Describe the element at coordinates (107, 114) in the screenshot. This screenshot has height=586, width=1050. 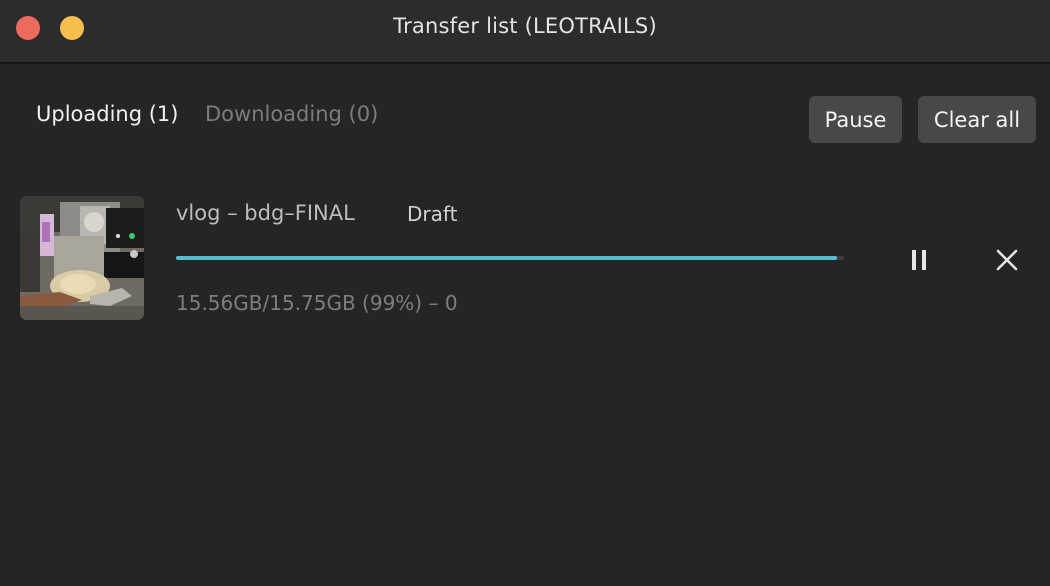
I see `tab-uploading: Uploading (1)` at that location.